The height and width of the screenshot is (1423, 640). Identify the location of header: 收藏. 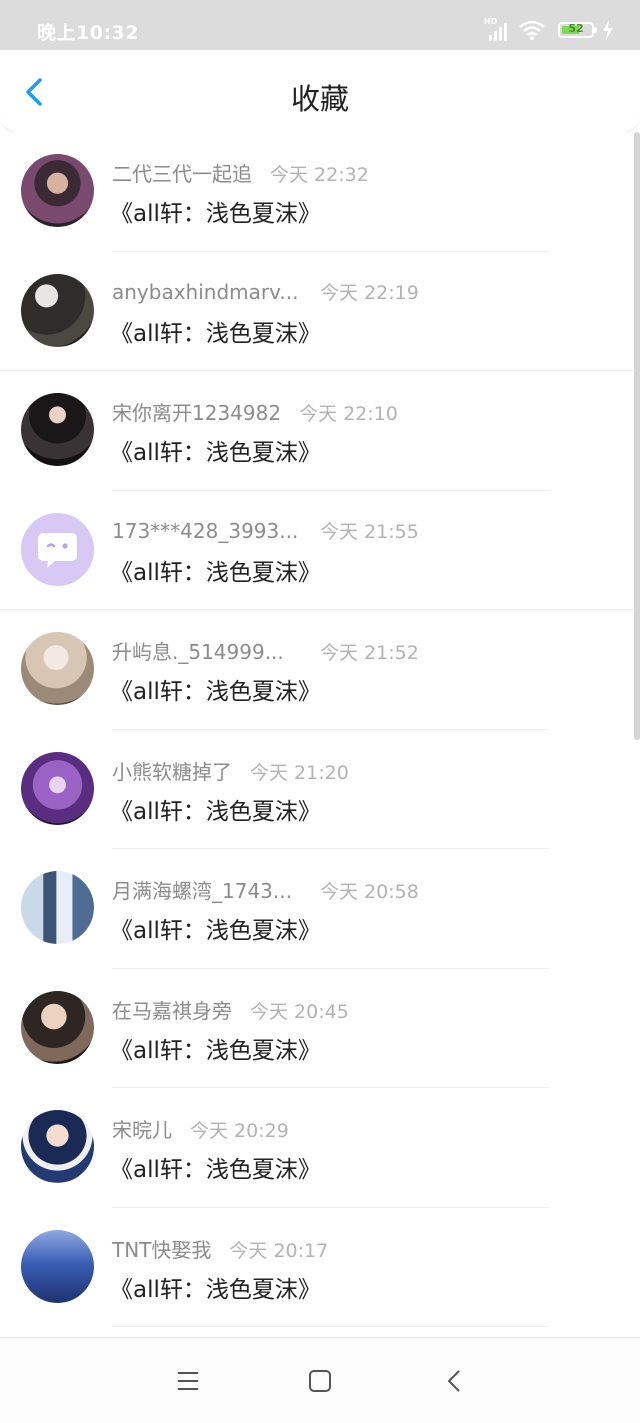
(320, 91).